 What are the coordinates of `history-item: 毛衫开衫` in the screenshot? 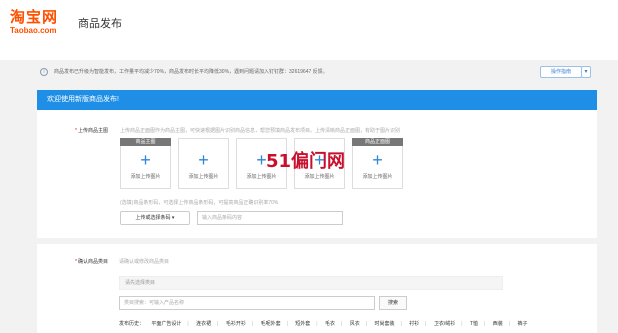 It's located at (236, 324).